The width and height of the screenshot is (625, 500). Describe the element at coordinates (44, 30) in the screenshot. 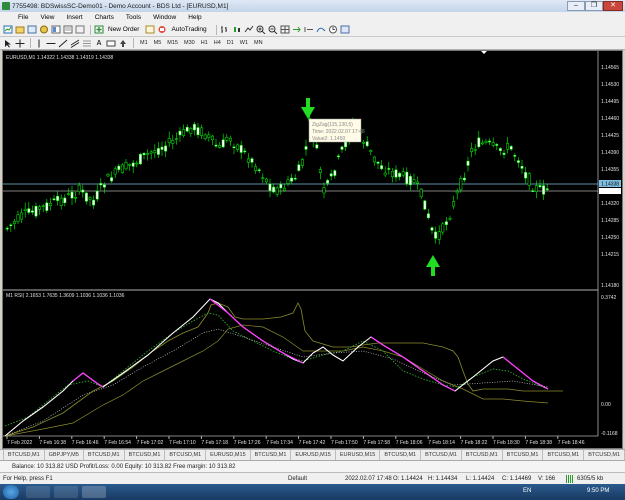

I see `data-window-icon` at that location.